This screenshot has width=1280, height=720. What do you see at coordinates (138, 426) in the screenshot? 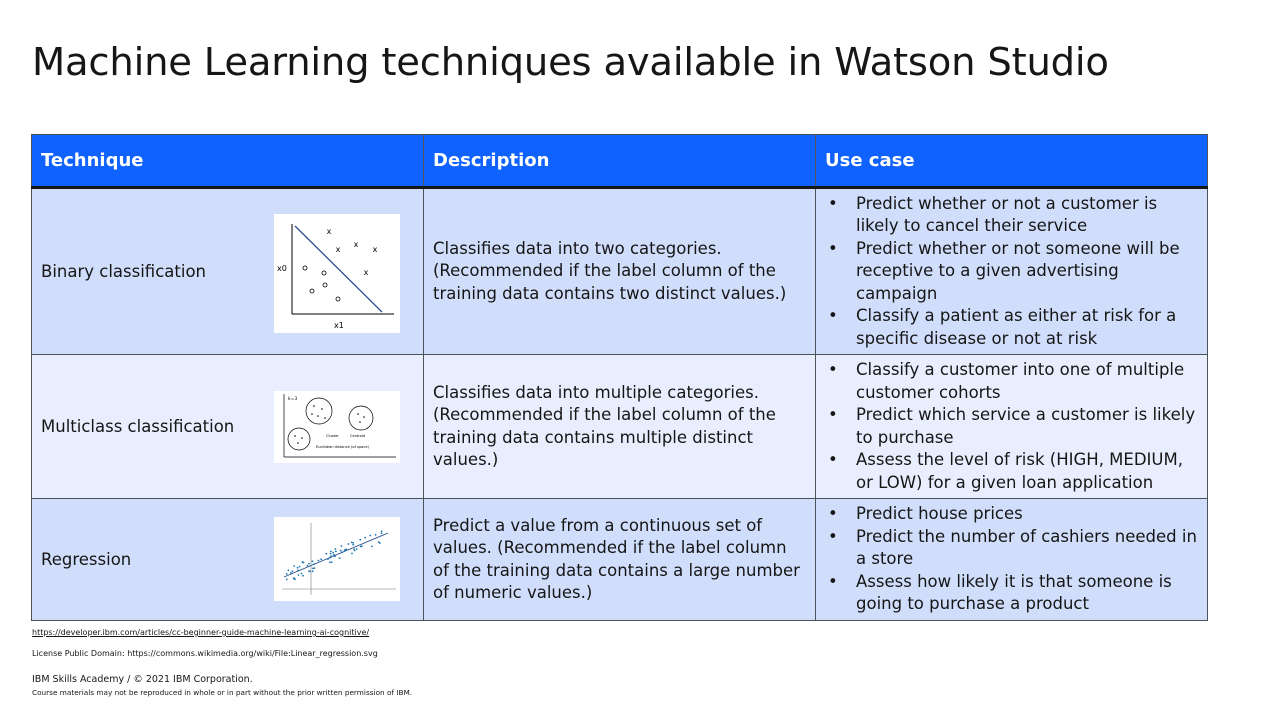
I see `technique-name: Multiclass classification` at bounding box center [138, 426].